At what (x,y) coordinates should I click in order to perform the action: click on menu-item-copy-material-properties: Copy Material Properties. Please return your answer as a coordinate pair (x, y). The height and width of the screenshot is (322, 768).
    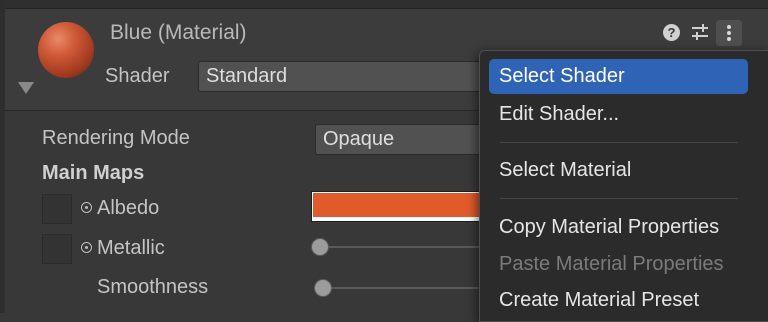
    Looking at the image, I should click on (618, 227).